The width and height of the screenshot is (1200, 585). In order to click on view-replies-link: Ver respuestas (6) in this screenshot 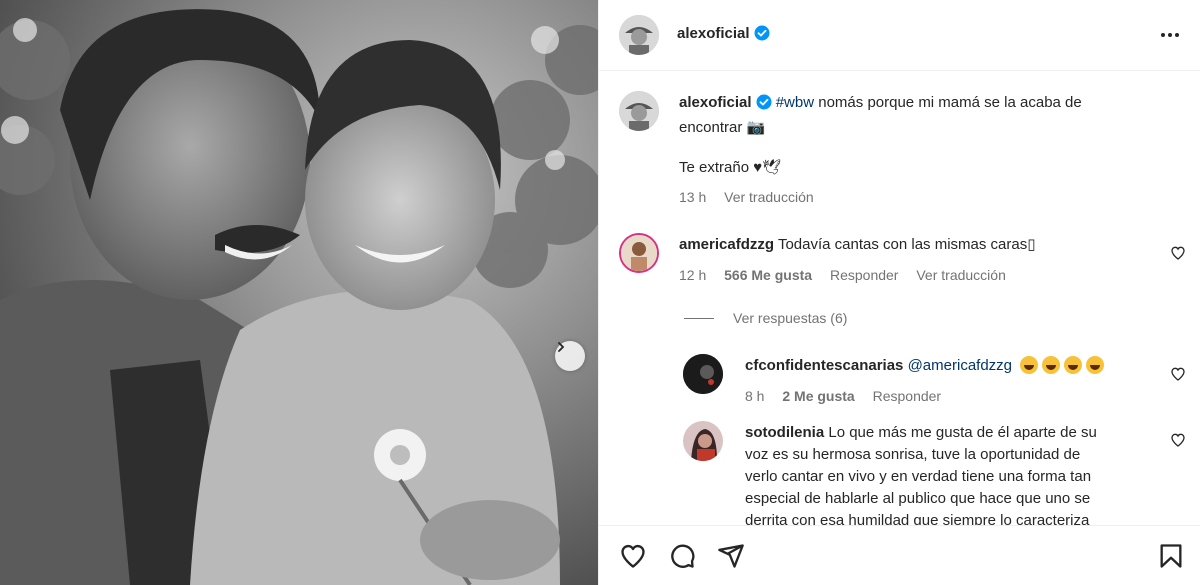, I will do `click(790, 318)`.